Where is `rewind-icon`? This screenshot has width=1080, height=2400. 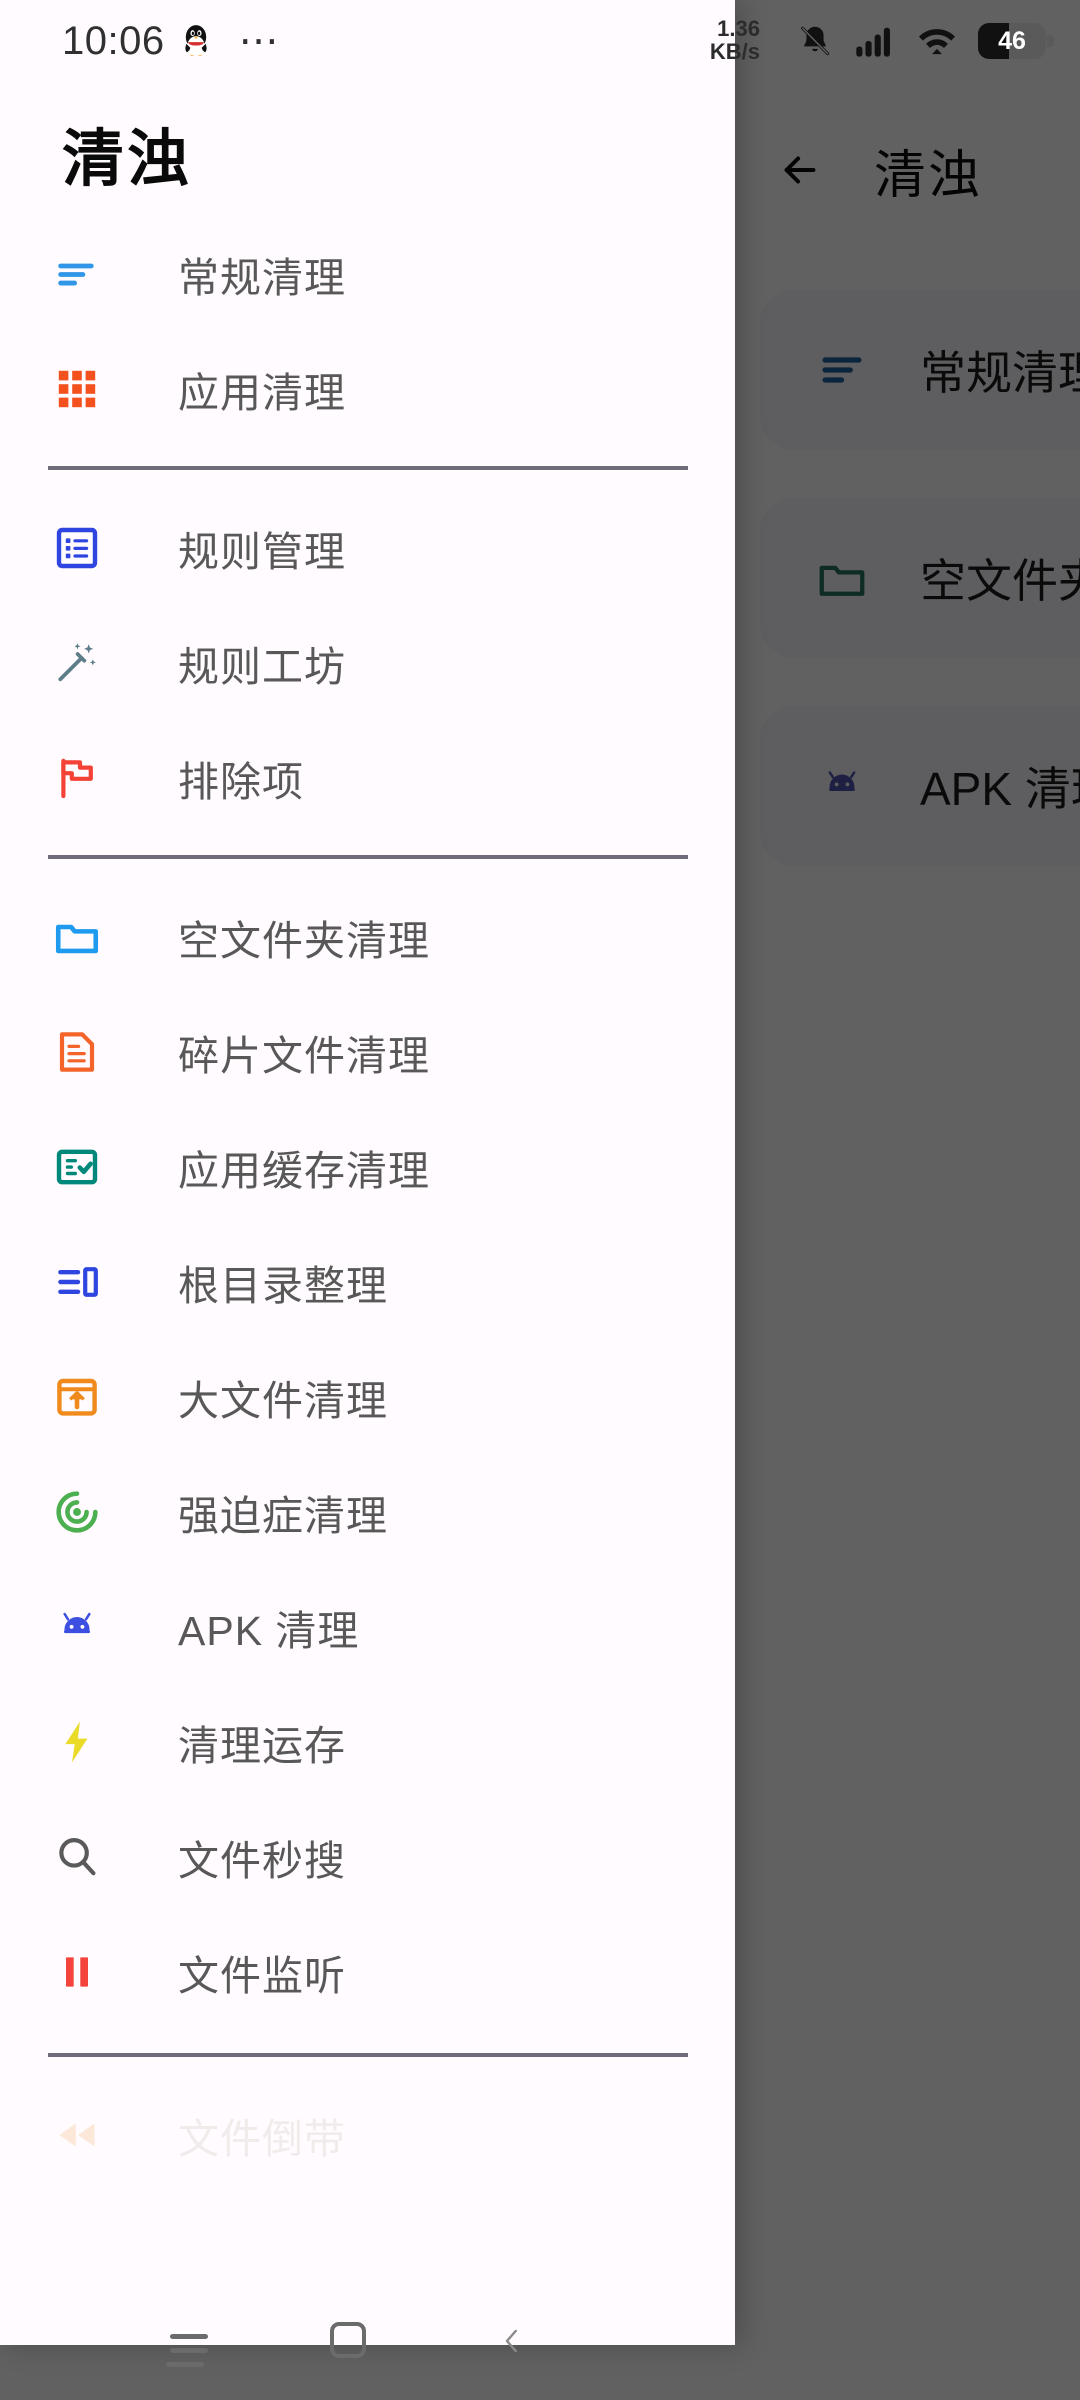 rewind-icon is located at coordinates (77, 2135).